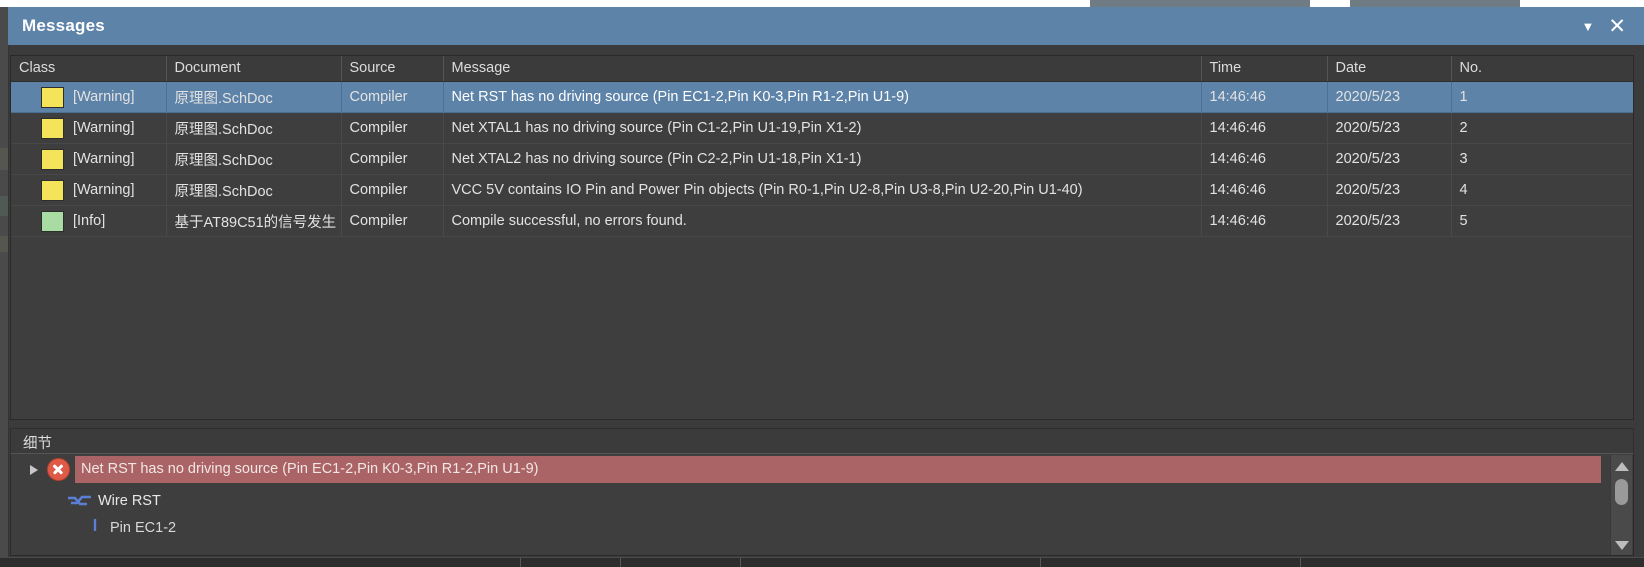  Describe the element at coordinates (80, 501) in the screenshot. I see `wire-icon` at that location.